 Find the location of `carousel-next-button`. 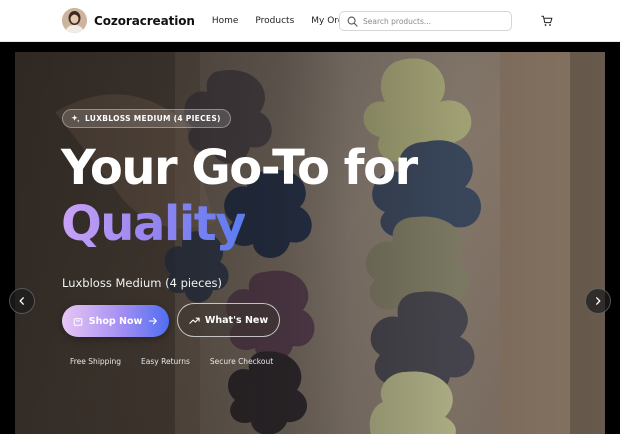

carousel-next-button is located at coordinates (598, 301).